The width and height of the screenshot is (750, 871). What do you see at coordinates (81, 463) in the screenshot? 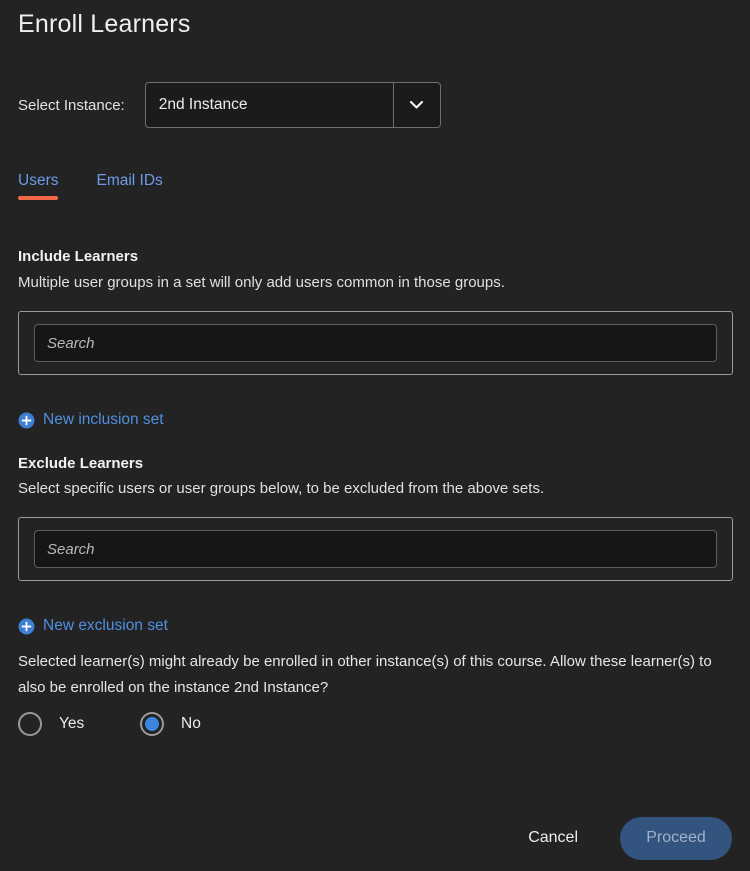
I see `exclude-learners-heading: Exclude Learners` at bounding box center [81, 463].